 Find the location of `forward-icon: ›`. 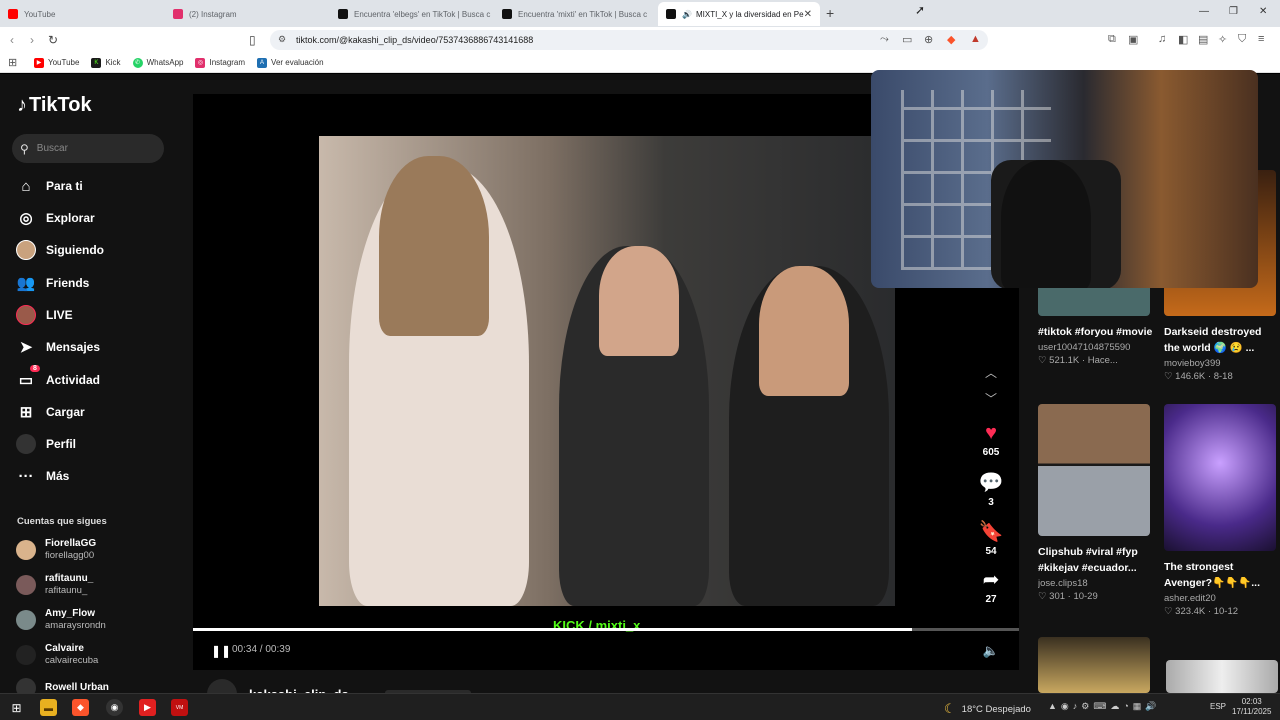

forward-icon: › is located at coordinates (32, 40).